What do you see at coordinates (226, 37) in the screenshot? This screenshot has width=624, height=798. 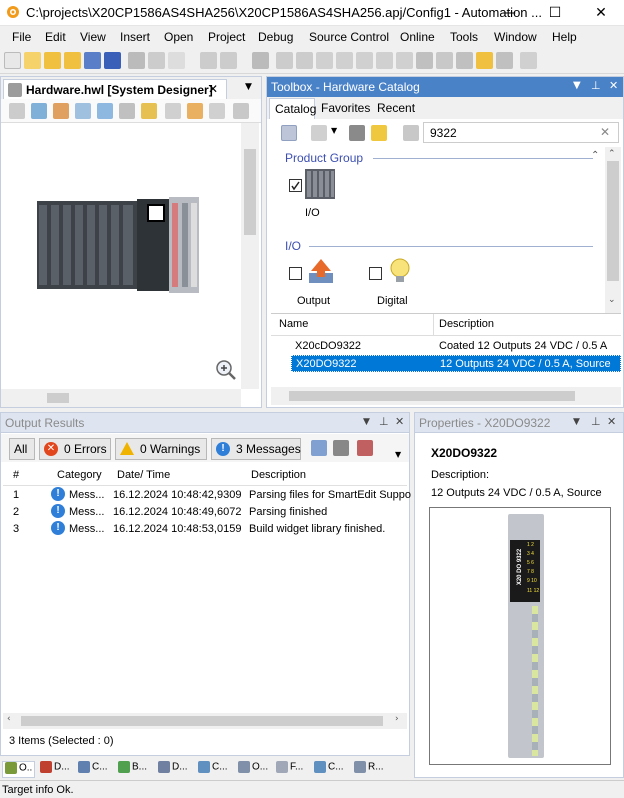 I see `menu-project: Project` at bounding box center [226, 37].